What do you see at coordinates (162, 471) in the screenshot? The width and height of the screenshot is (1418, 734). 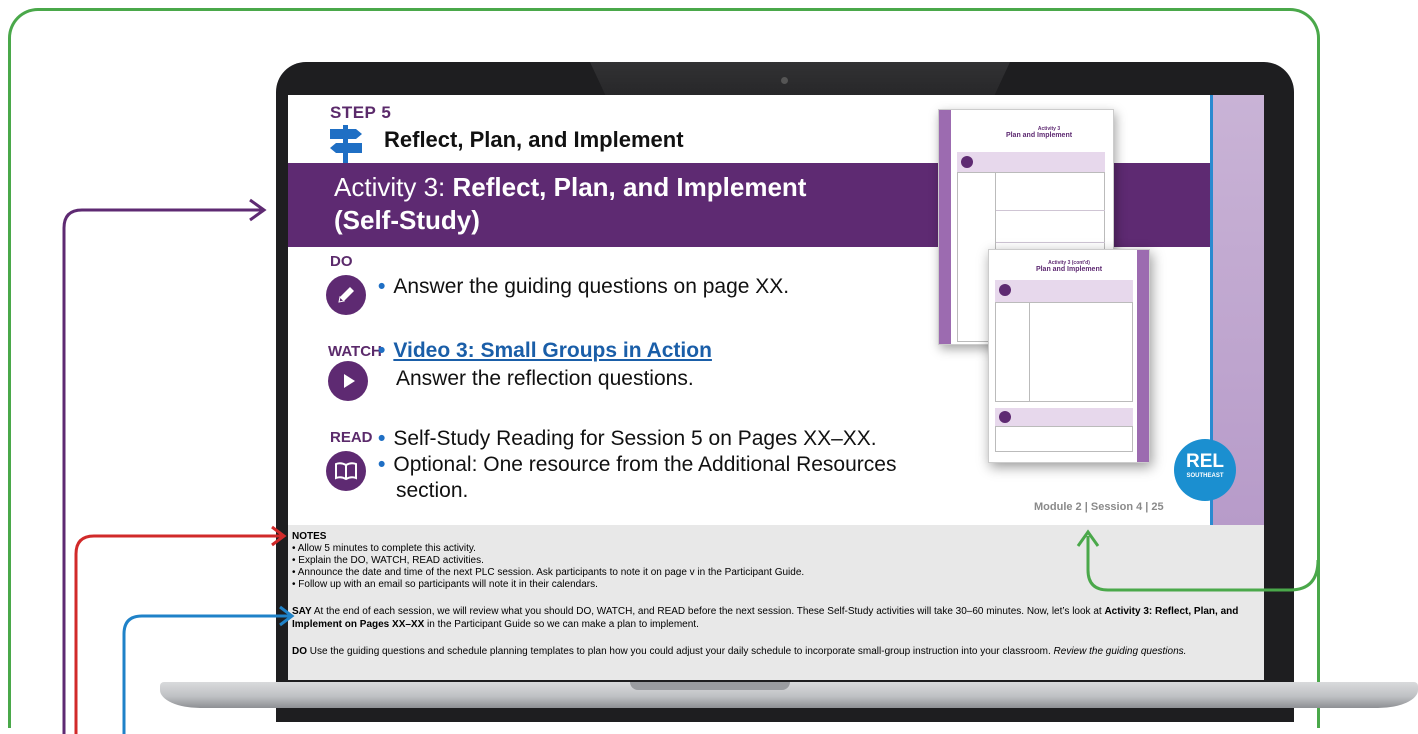 I see `purple-callout-arrow` at bounding box center [162, 471].